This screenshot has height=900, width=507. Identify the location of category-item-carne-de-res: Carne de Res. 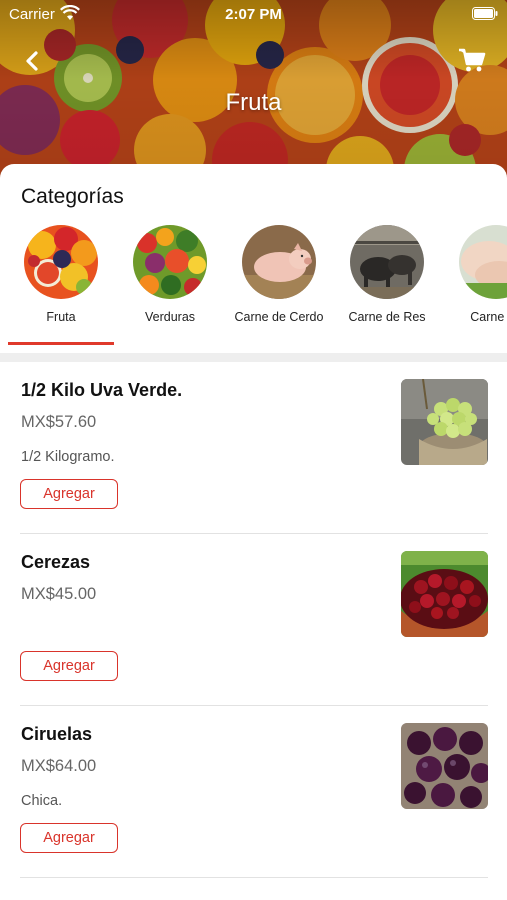
(387, 285).